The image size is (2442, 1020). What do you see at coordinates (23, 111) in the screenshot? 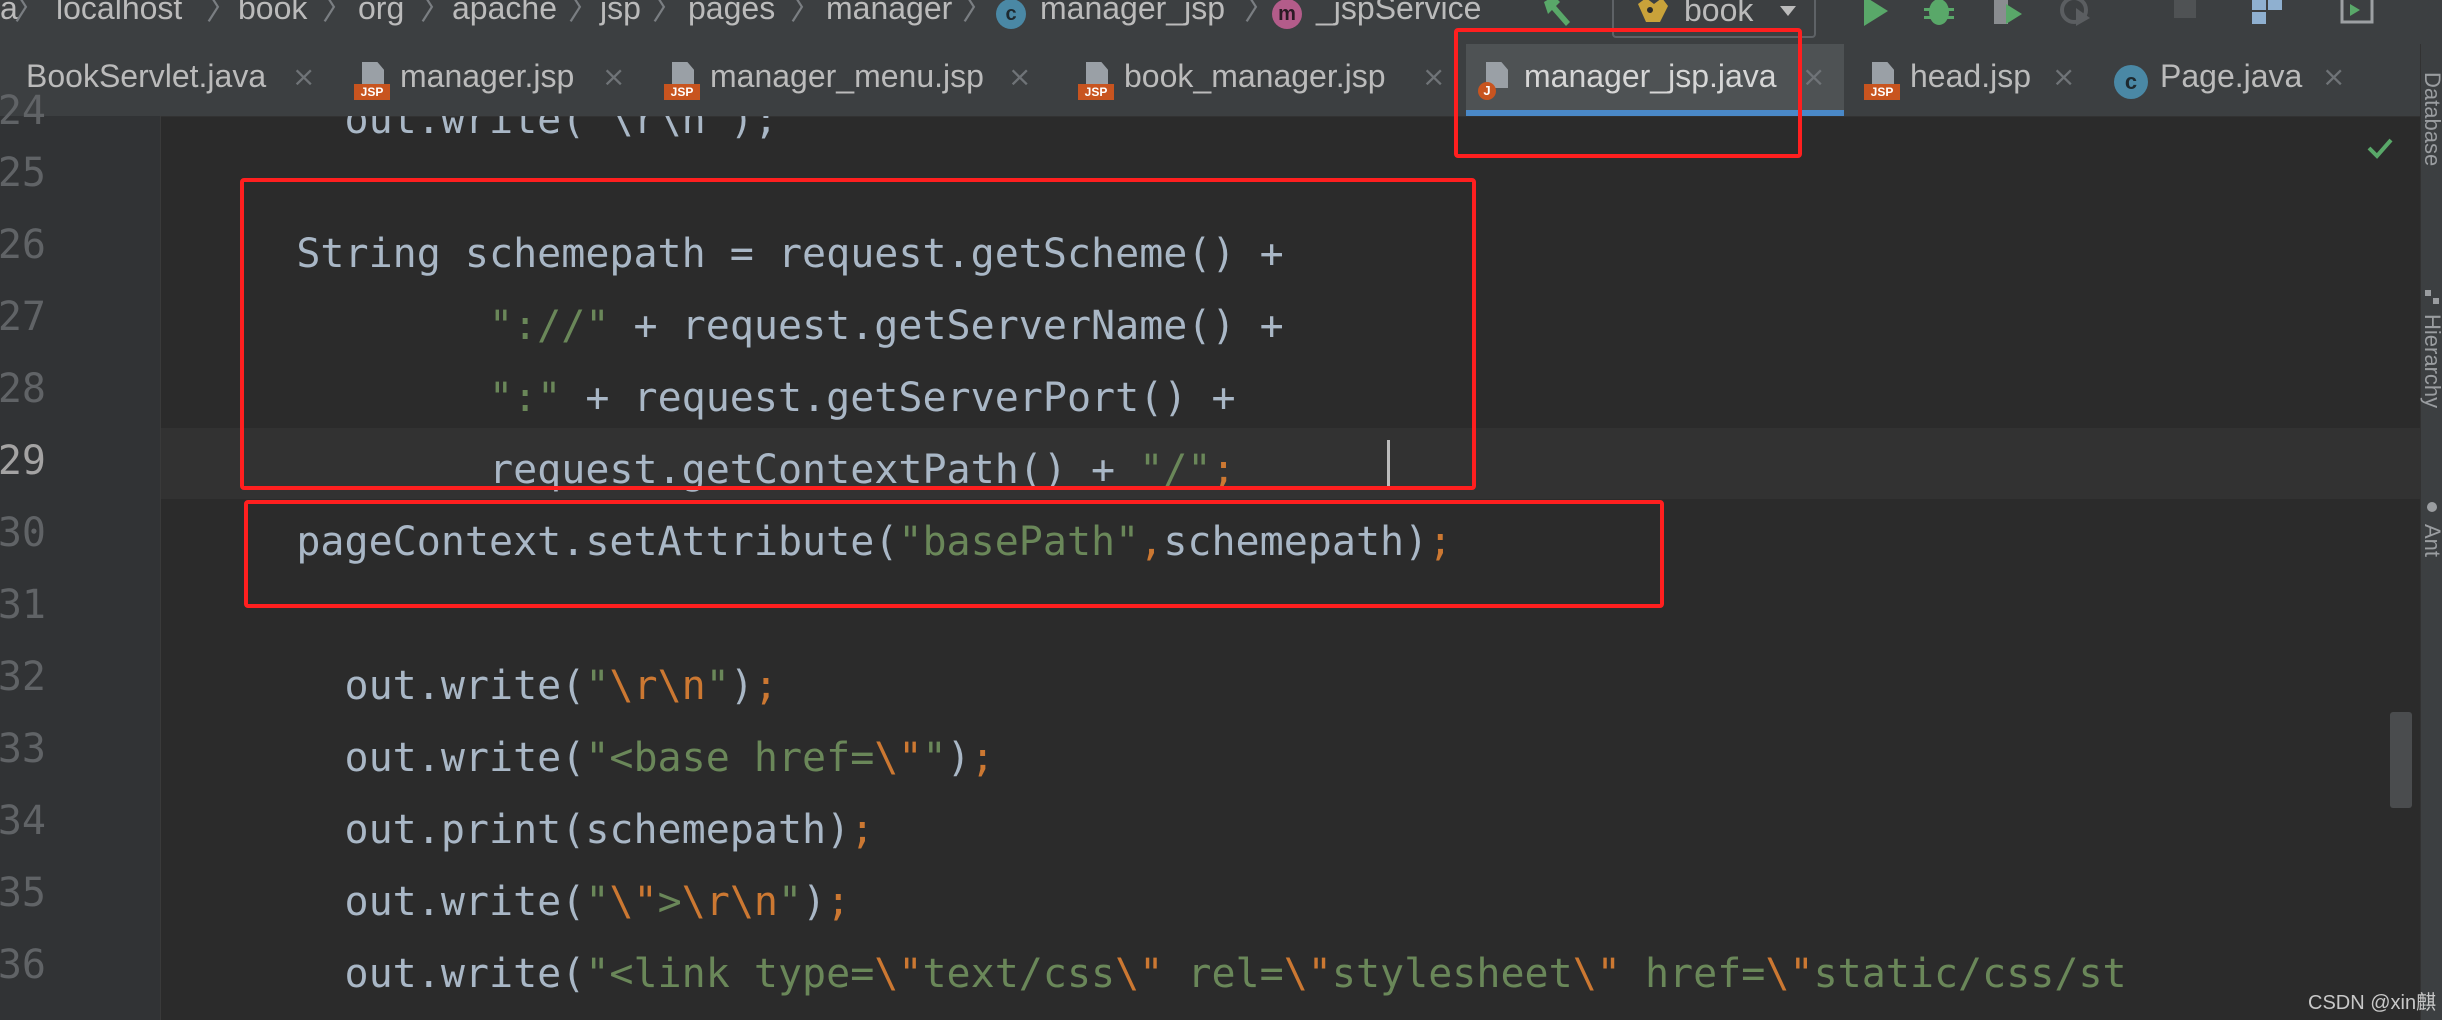
I see `line-number: 24` at bounding box center [23, 111].